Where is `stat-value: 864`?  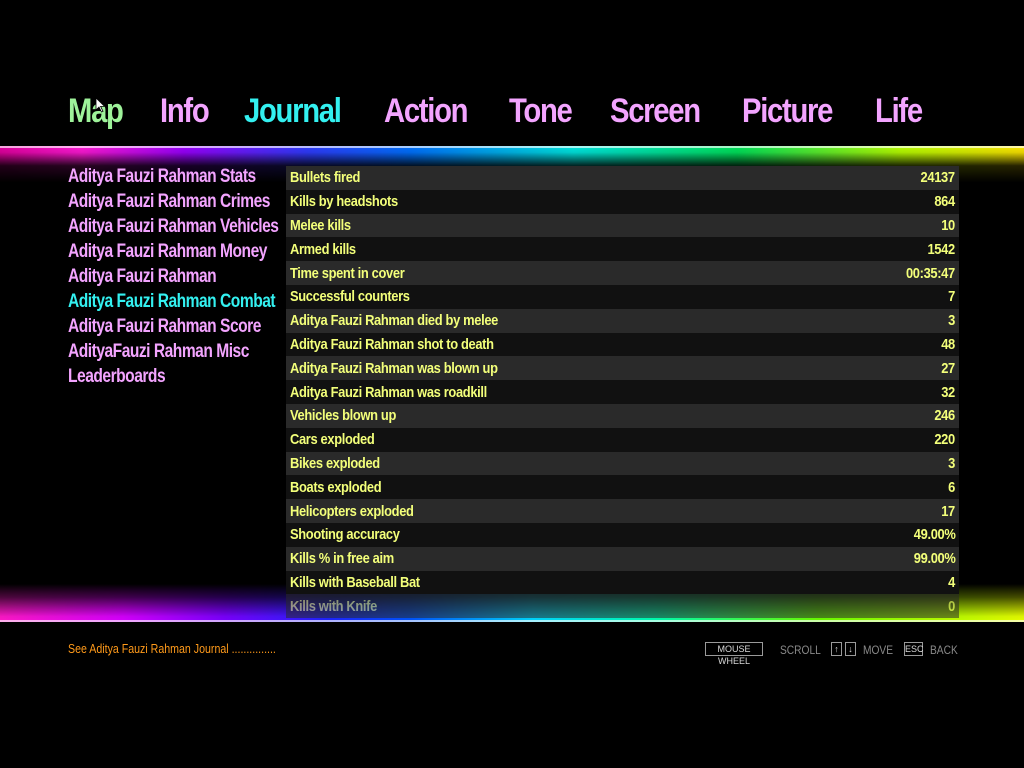 stat-value: 864 is located at coordinates (945, 202).